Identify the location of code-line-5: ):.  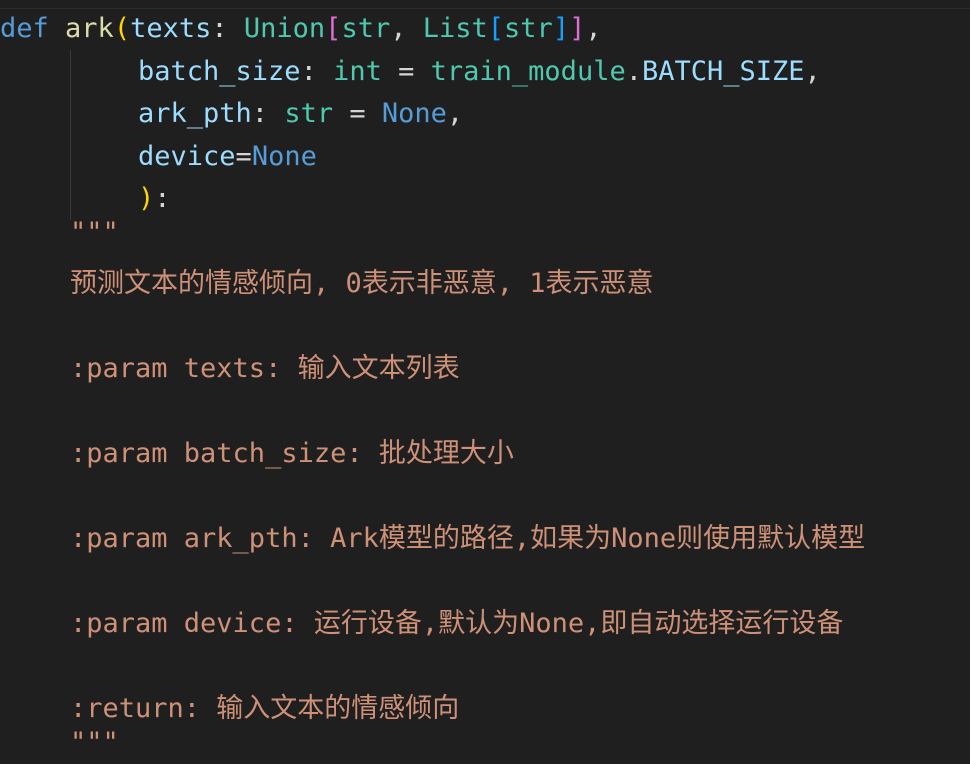
(154, 199).